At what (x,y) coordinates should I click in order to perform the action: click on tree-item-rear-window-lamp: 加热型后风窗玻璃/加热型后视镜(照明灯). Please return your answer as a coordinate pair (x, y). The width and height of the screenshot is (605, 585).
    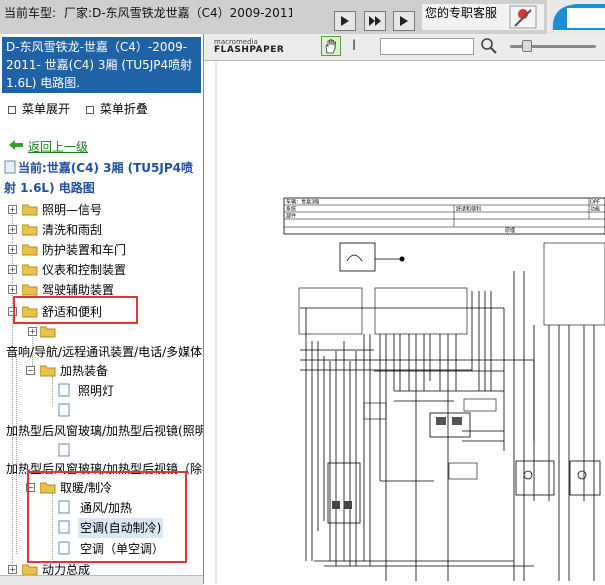
    Looking at the image, I should click on (104, 431).